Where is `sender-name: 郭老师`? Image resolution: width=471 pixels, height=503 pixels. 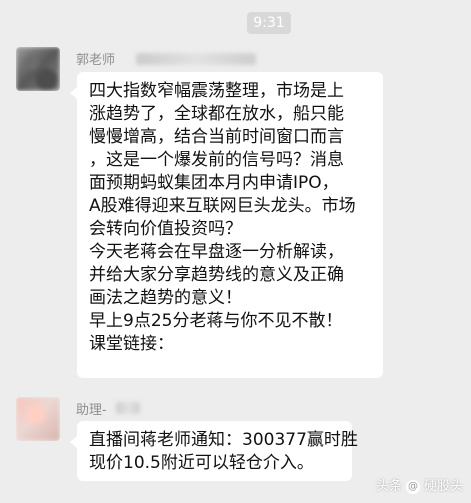
sender-name: 郭老师 is located at coordinates (96, 60).